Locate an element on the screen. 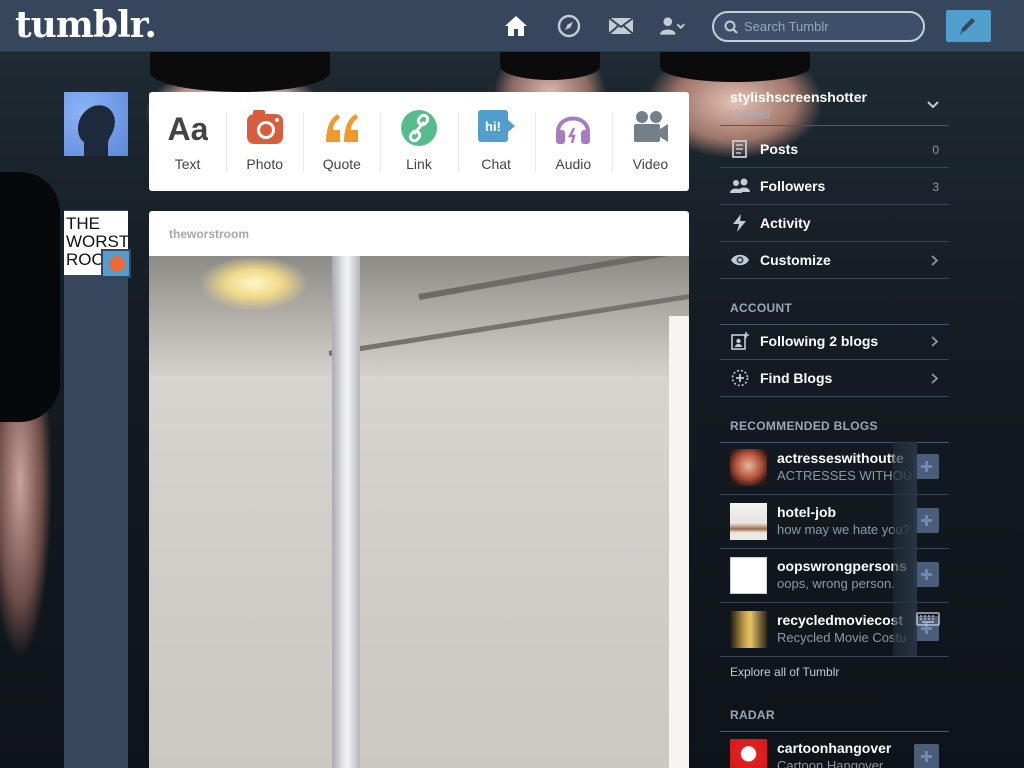 Image resolution: width=1024 pixels, height=768 pixels. post-type-quote: Quote is located at coordinates (341, 141).